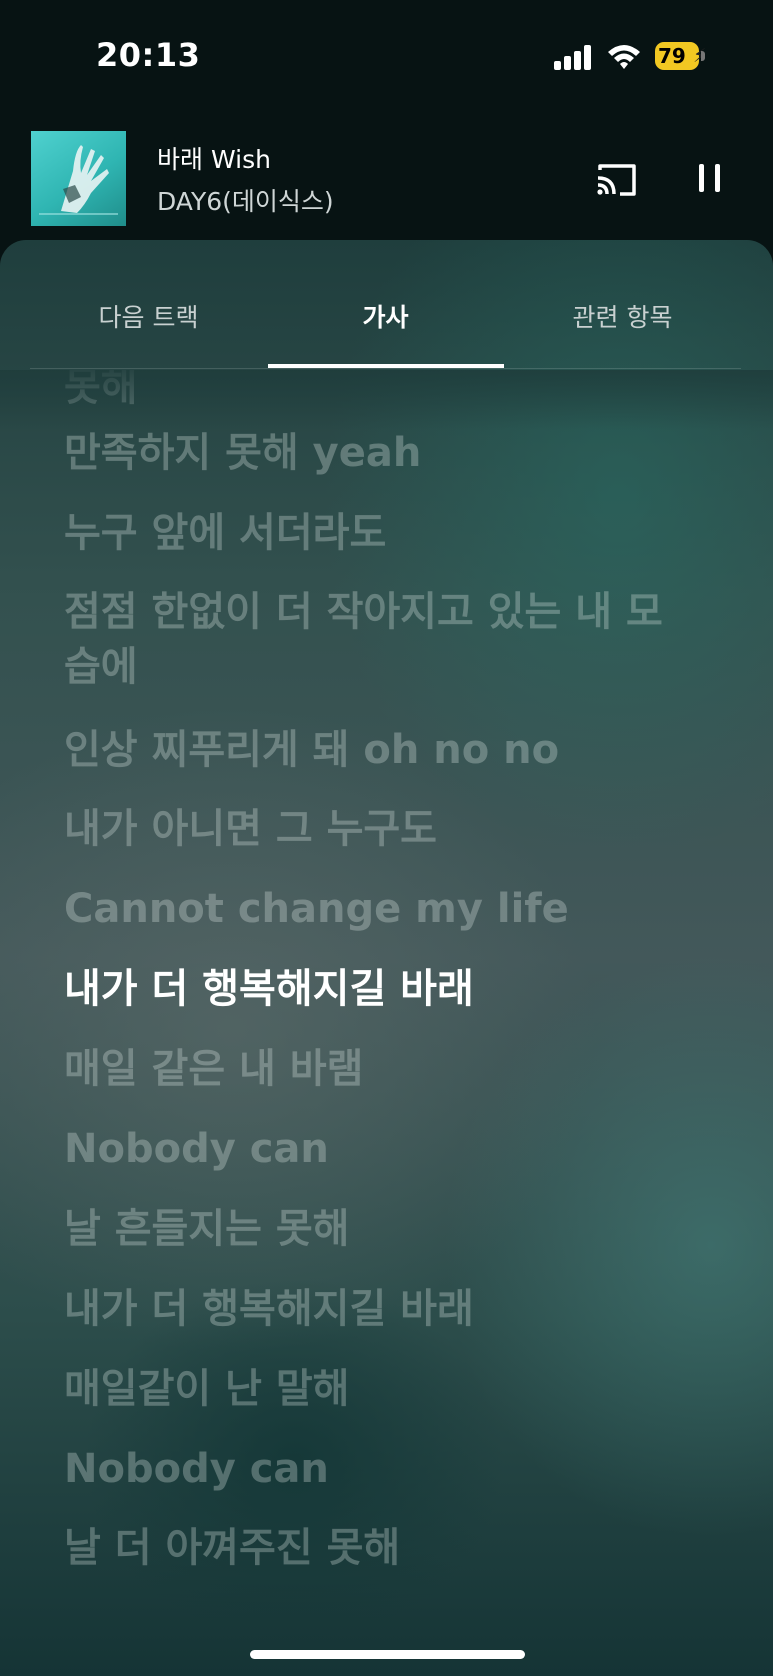 This screenshot has height=1676, width=773. What do you see at coordinates (622, 325) in the screenshot?
I see `tab-related: 관련 항목` at bounding box center [622, 325].